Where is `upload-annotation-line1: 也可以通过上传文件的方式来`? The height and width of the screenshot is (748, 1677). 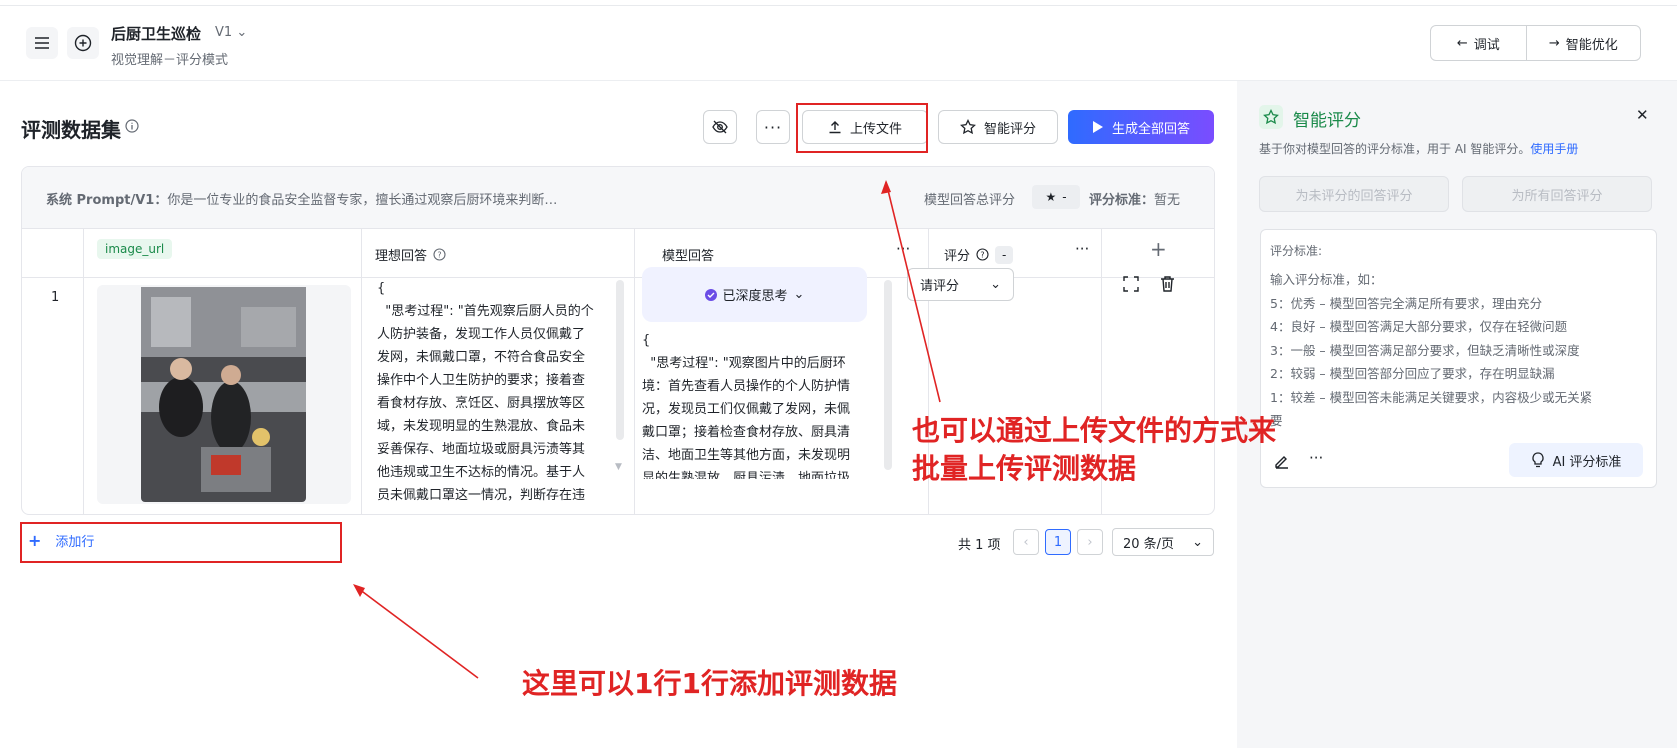 upload-annotation-line1: 也可以通过上传文件的方式来 is located at coordinates (1094, 430).